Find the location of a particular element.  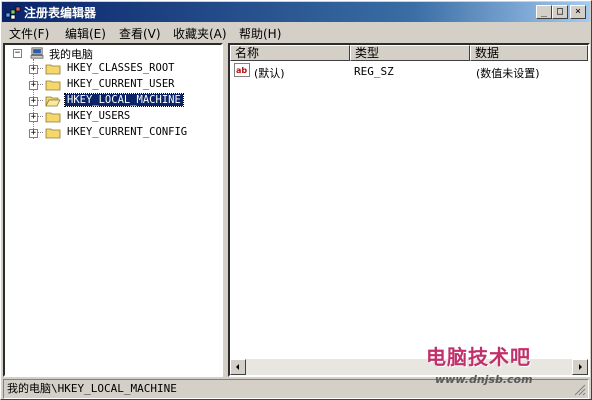

scroll-right-button is located at coordinates (580, 367).